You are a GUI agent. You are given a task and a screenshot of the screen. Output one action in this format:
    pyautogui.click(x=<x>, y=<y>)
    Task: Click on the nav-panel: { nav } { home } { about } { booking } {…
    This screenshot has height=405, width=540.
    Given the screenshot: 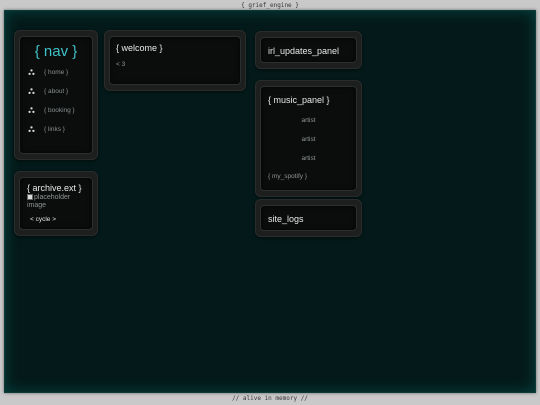 What is the action you would take?
    pyautogui.click(x=56, y=95)
    